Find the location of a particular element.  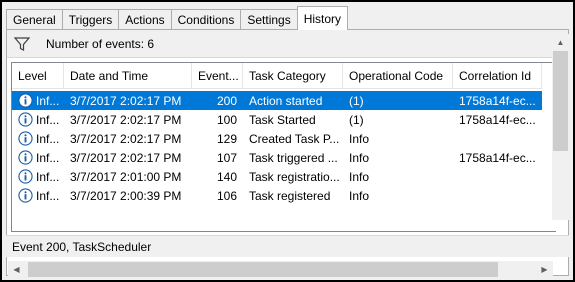

vertical-scrollbar: ▲ is located at coordinates (560, 127).